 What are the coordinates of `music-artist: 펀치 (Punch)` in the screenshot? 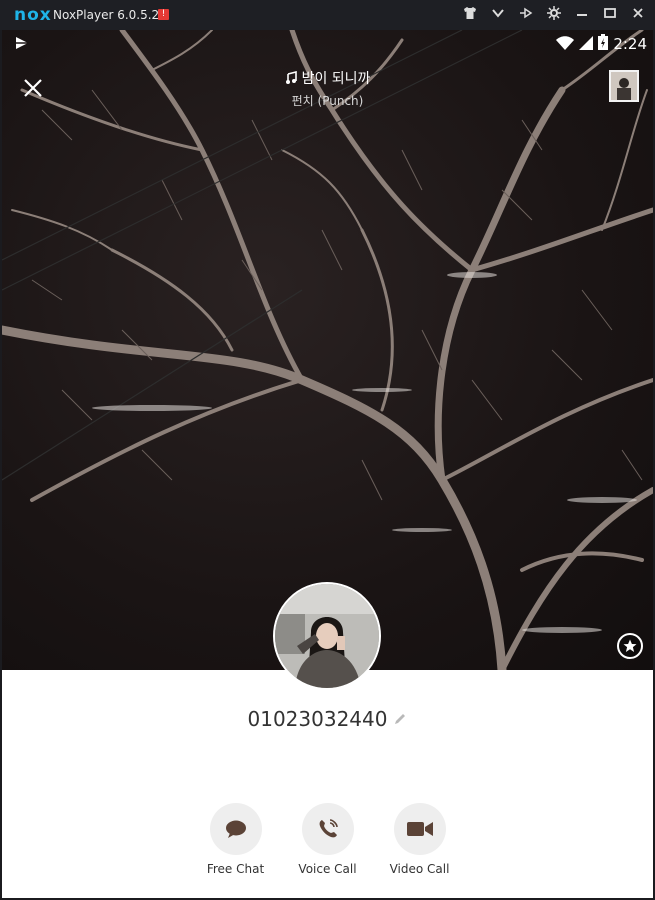 It's located at (327, 101).